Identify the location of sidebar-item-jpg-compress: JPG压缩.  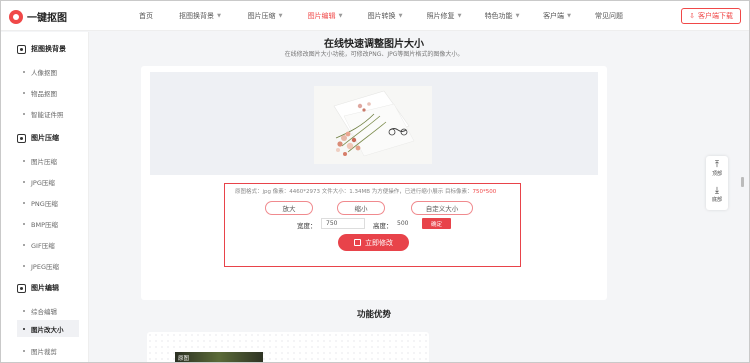
(39, 182).